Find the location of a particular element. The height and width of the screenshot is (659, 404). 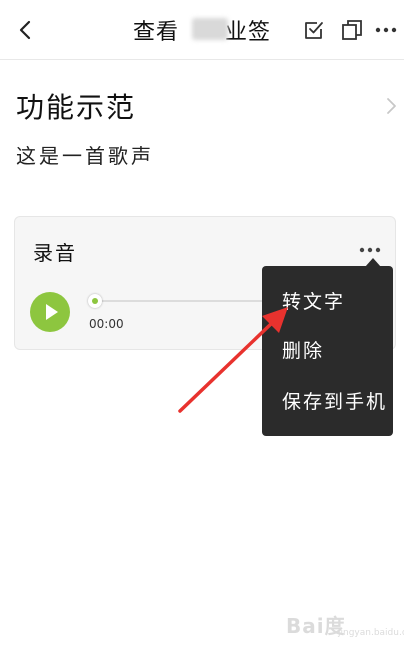

checkbox-icon is located at coordinates (314, 30).